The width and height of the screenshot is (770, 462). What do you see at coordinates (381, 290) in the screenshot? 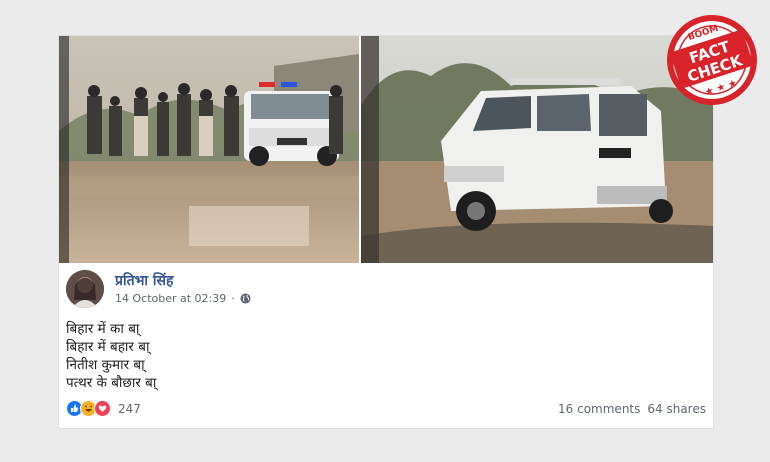
I see `post-header: प्रतिभा सिंह 14 October at 02:39 ·` at bounding box center [381, 290].